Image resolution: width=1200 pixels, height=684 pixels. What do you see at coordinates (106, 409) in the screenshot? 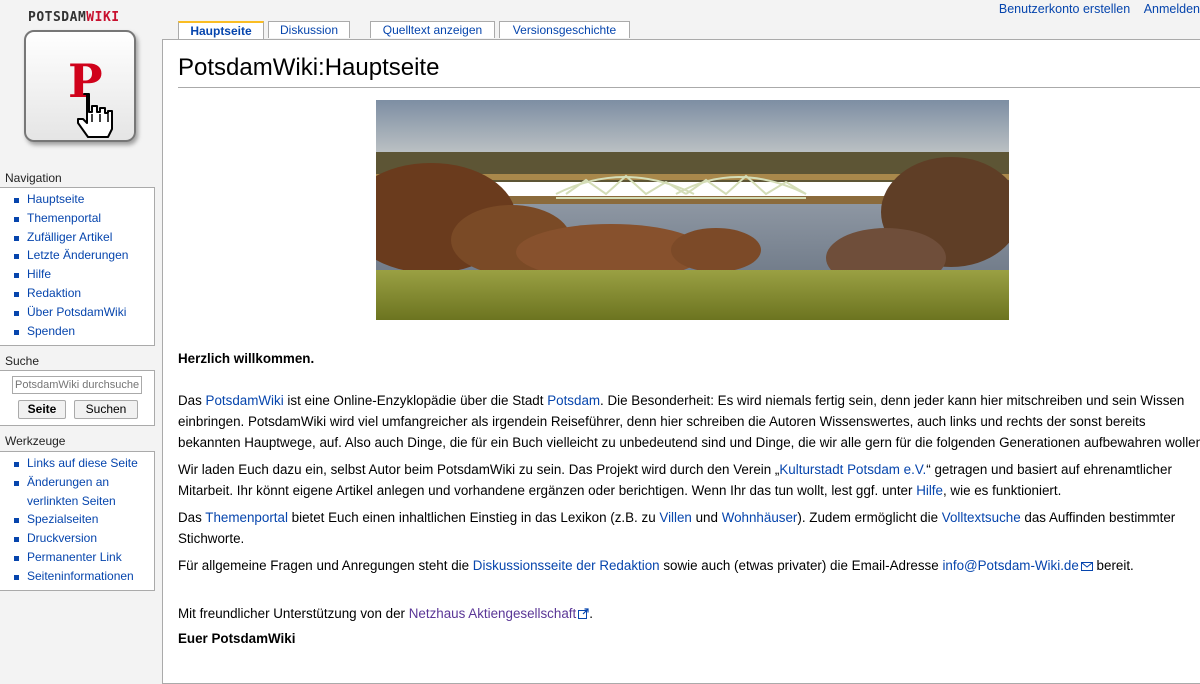
I see `search-fulltext-button: Suchen` at bounding box center [106, 409].